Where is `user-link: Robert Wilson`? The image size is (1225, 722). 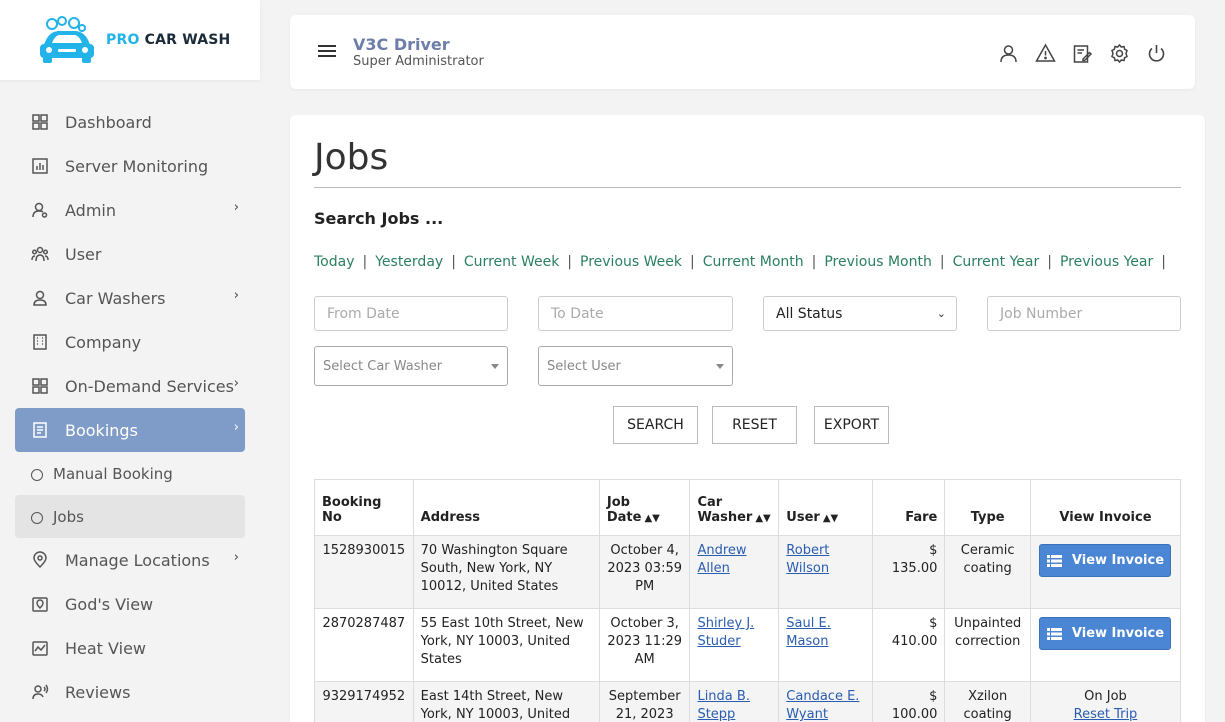 user-link: Robert Wilson is located at coordinates (807, 559).